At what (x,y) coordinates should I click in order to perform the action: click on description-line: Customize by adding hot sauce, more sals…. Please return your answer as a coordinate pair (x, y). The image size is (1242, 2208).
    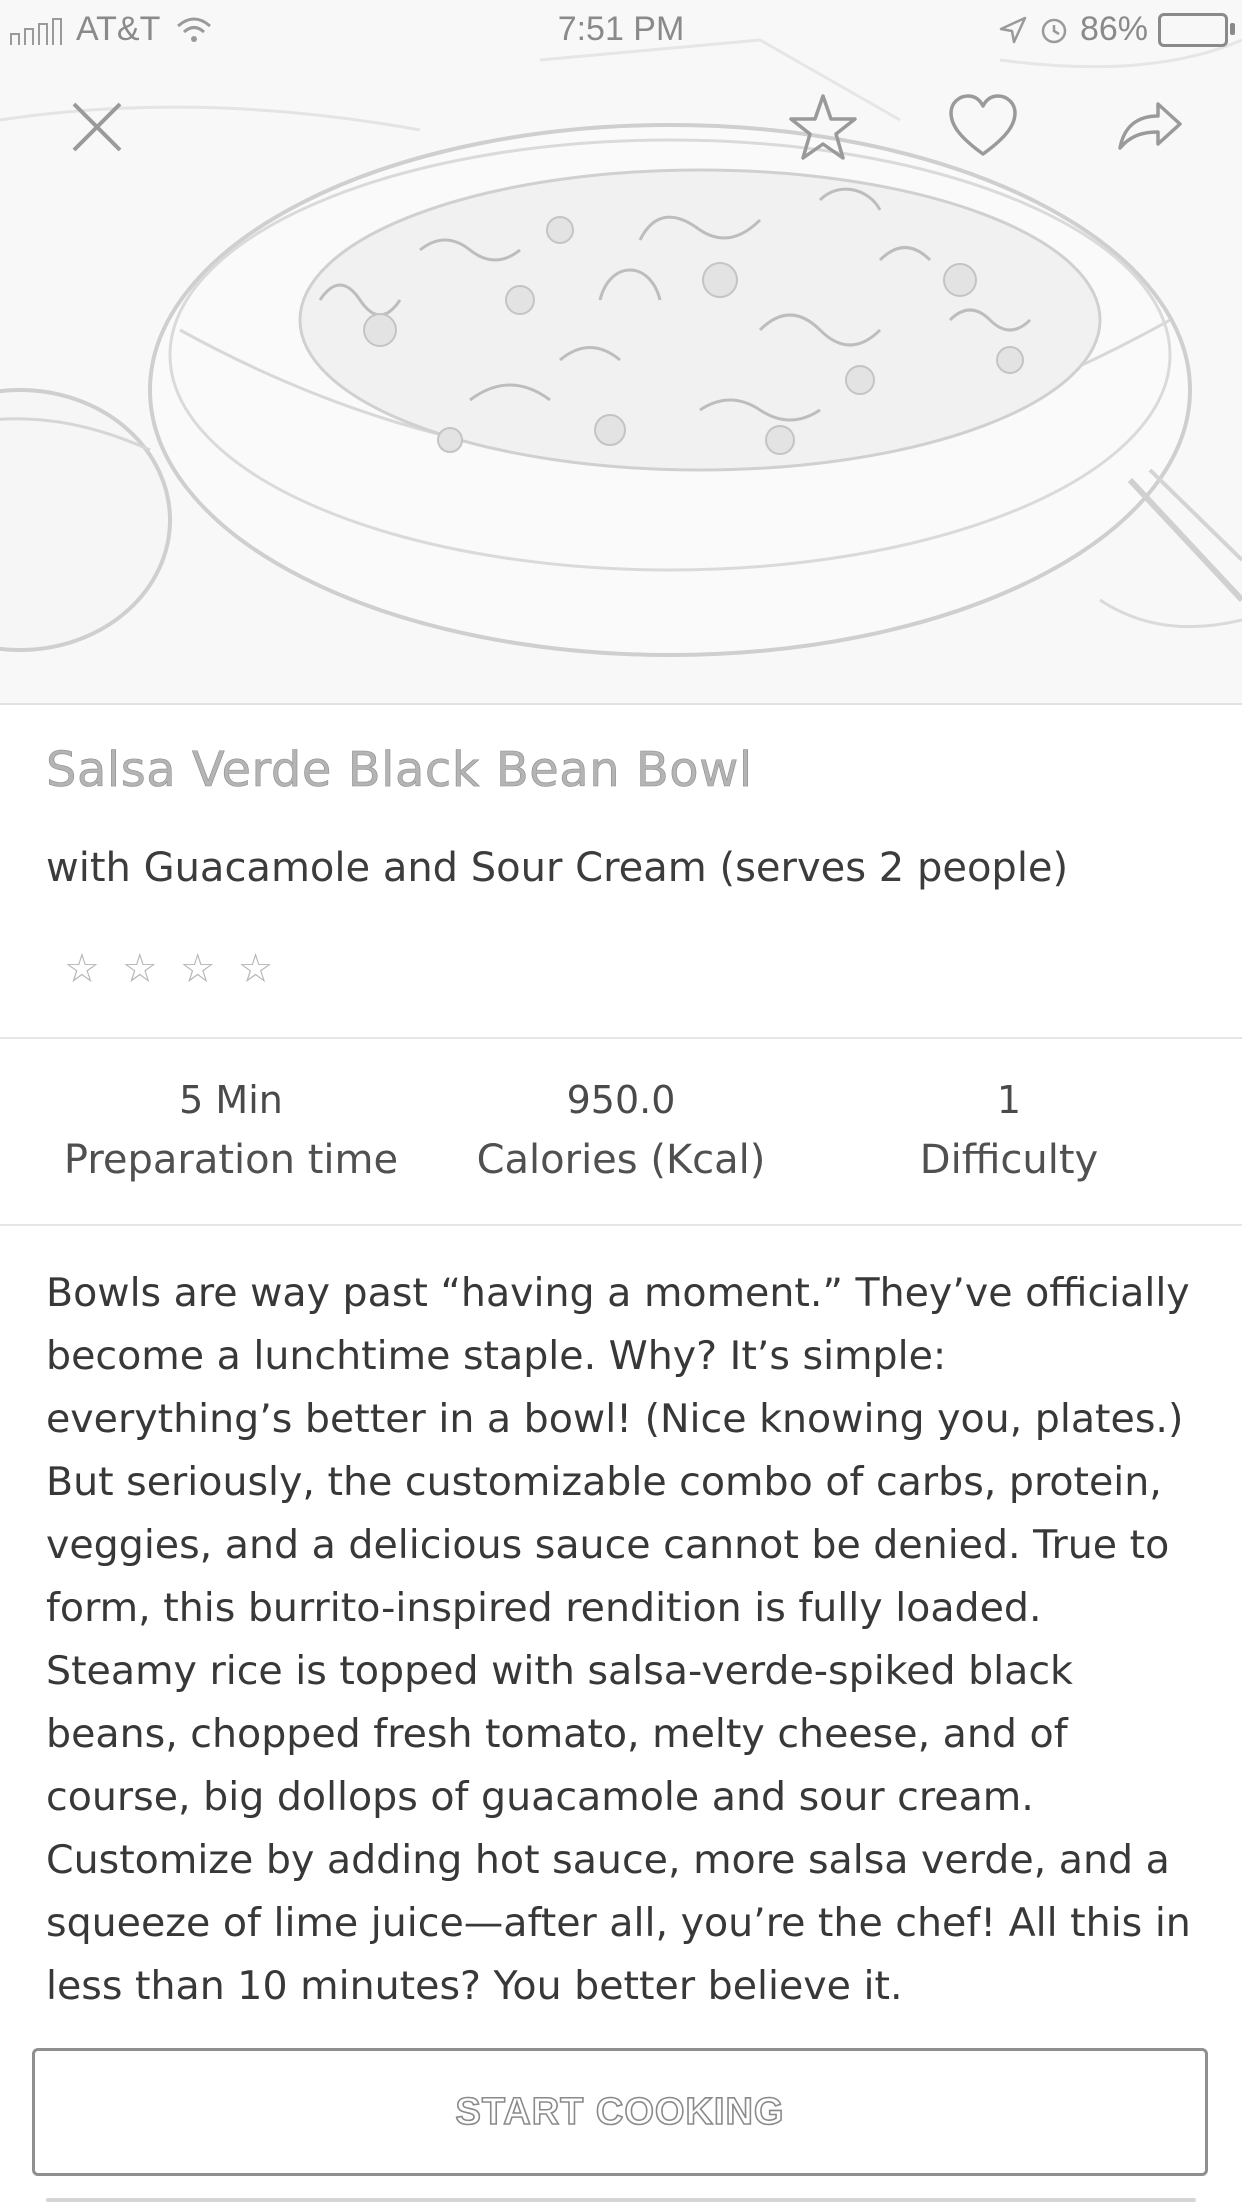
    Looking at the image, I should click on (608, 1860).